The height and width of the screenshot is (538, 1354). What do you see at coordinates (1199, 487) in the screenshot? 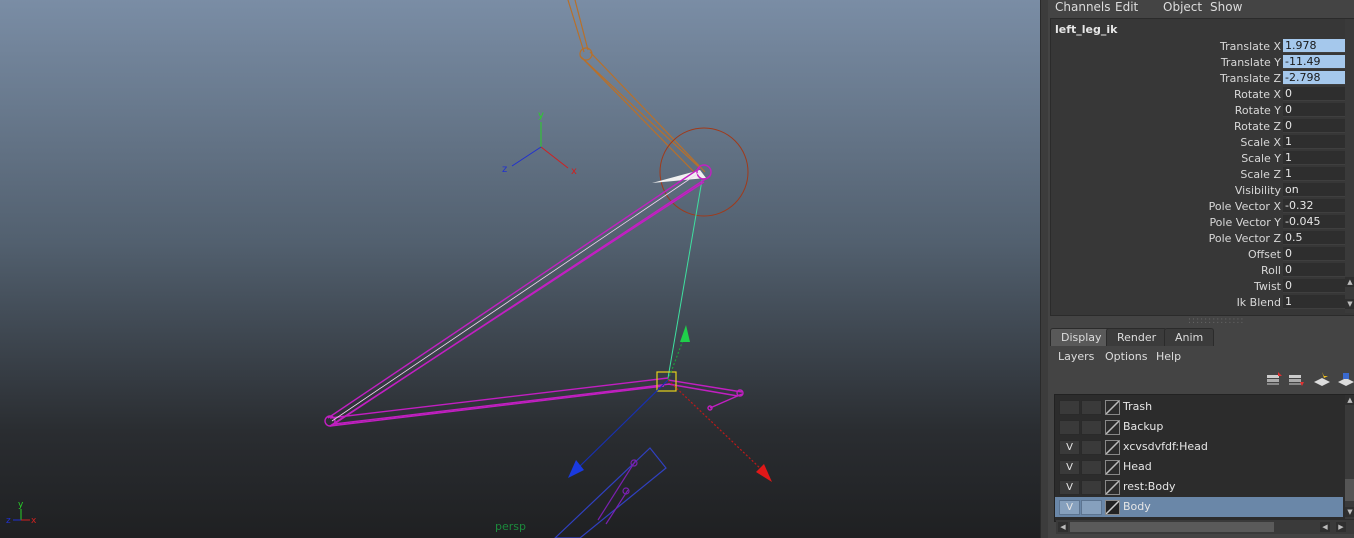
I see `layer-row: Vrest:Body` at bounding box center [1199, 487].